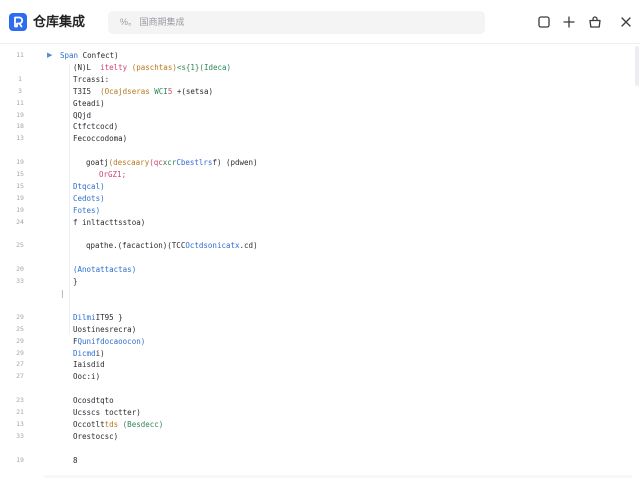 The height and width of the screenshot is (480, 640). I want to click on code-line: OrGZ1;, so click(112, 174).